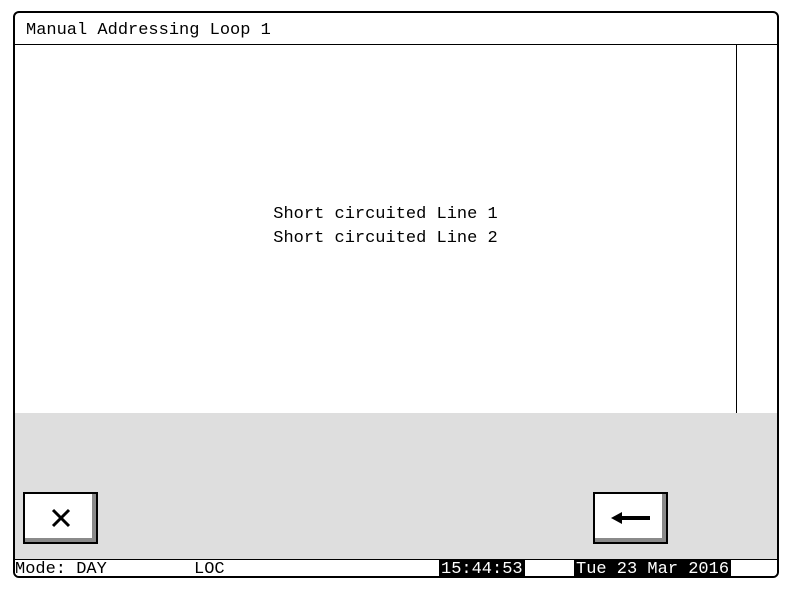 The image size is (793, 589). I want to click on mode-indicator: Mode: DAY, so click(61, 569).